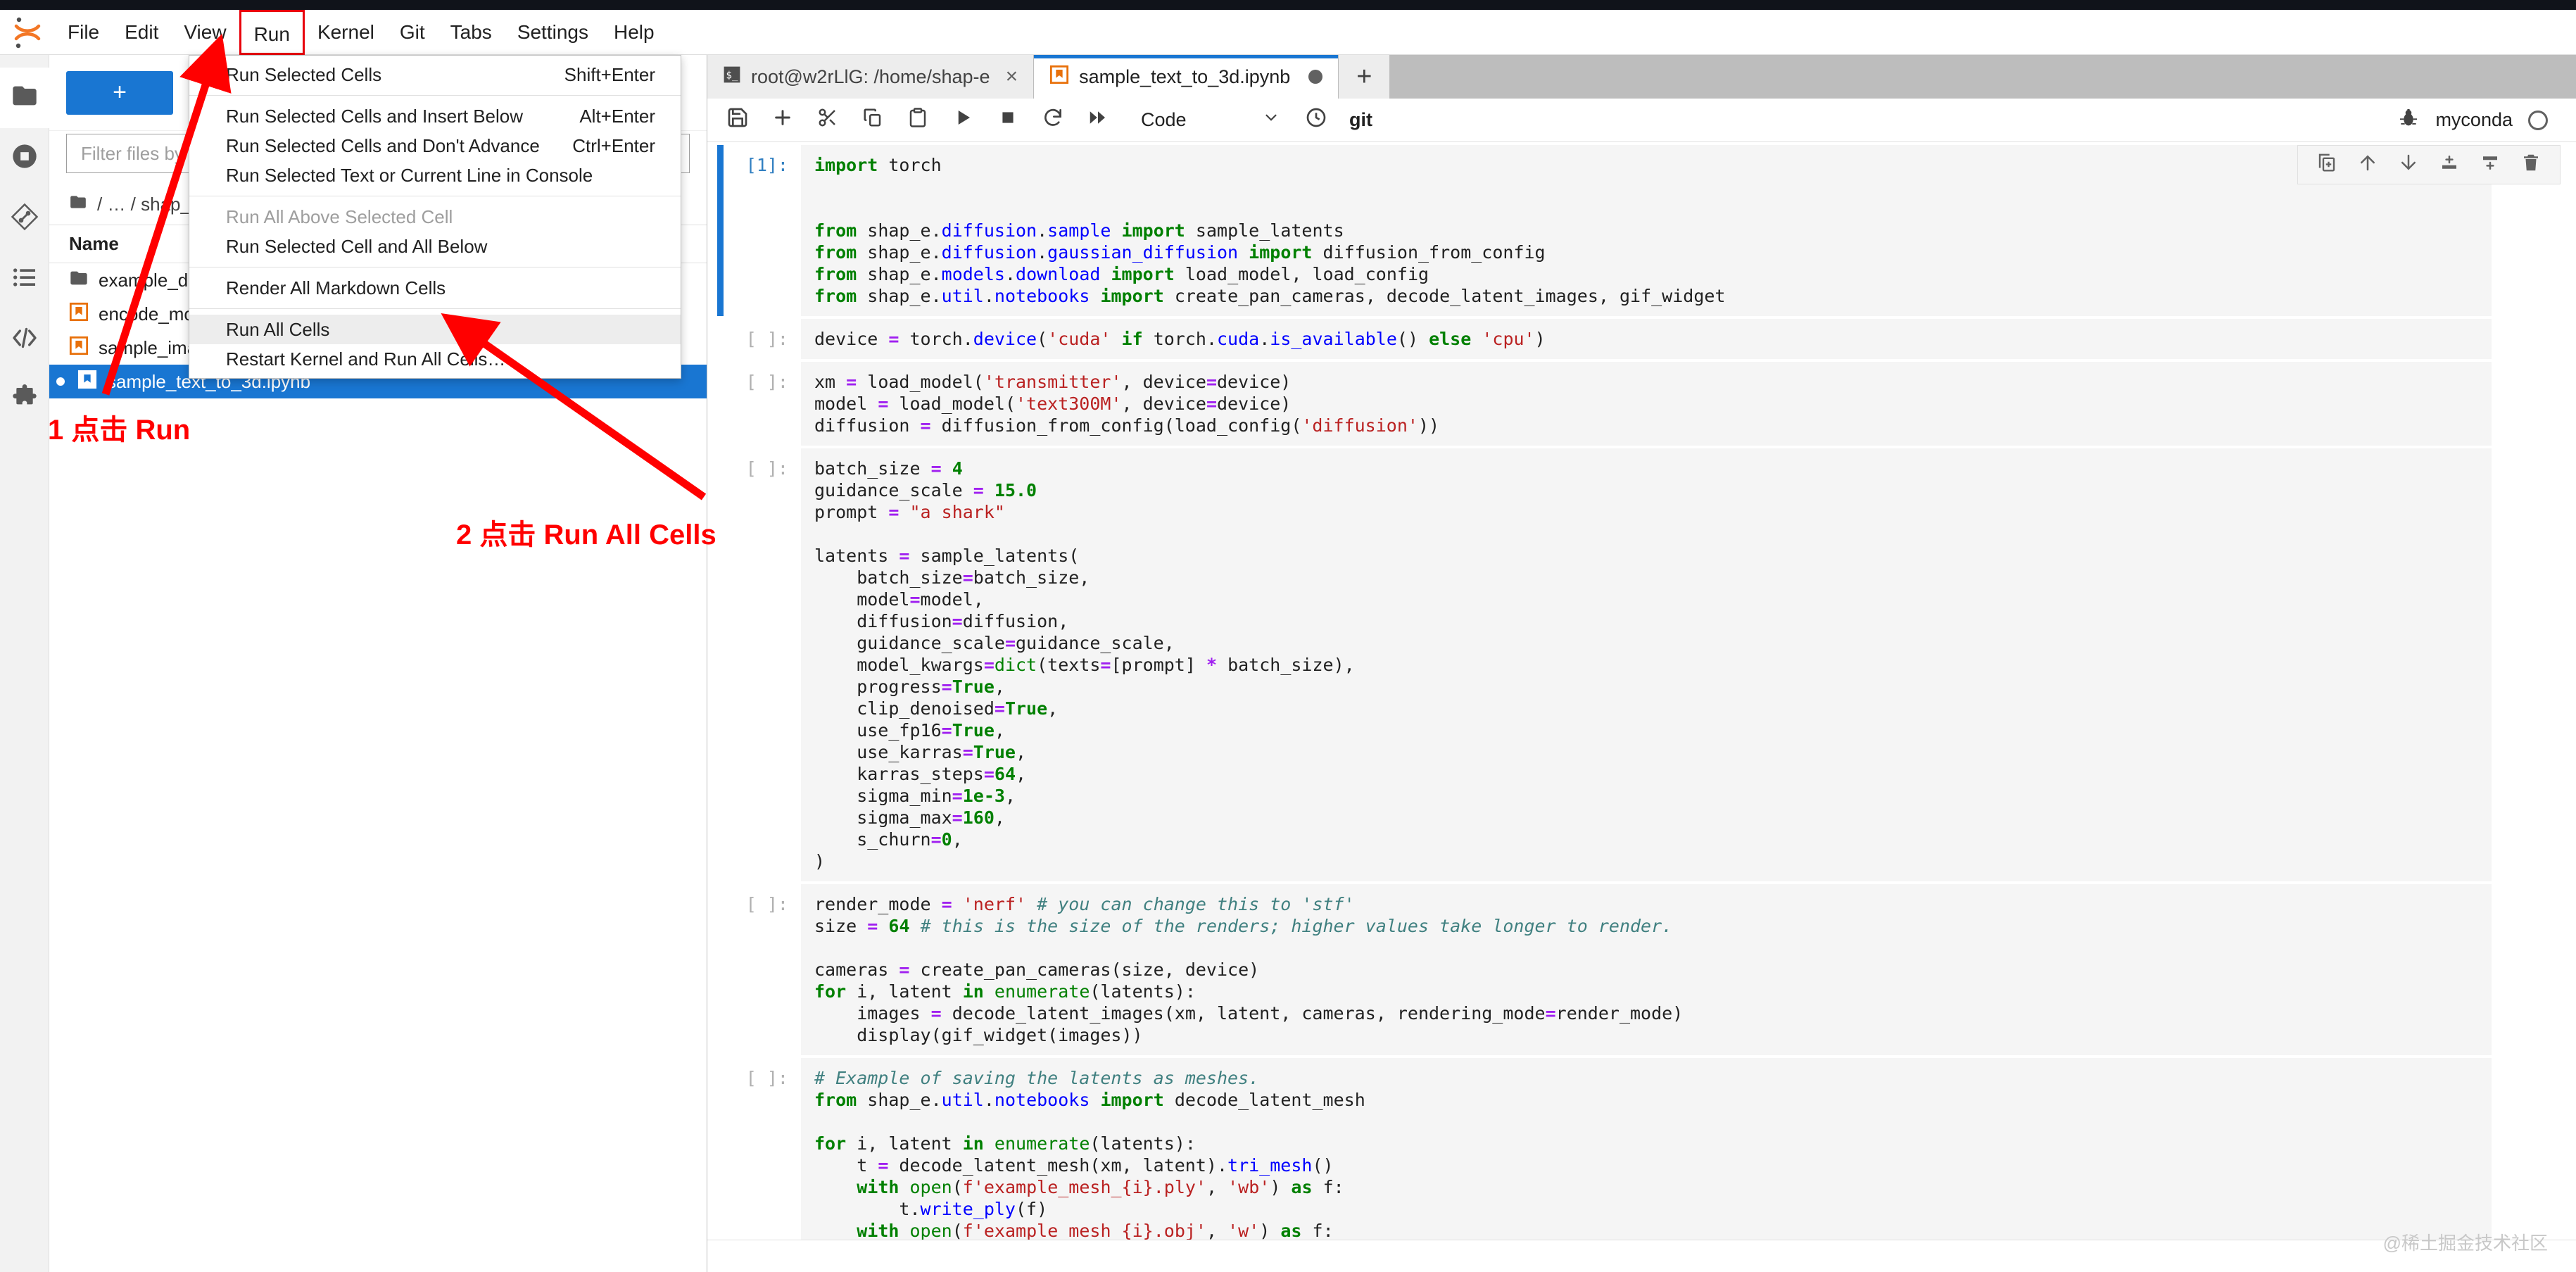 The image size is (2576, 1272). Describe the element at coordinates (617, 116) in the screenshot. I see `run-menu-item-shortcut: Alt+Enter` at that location.